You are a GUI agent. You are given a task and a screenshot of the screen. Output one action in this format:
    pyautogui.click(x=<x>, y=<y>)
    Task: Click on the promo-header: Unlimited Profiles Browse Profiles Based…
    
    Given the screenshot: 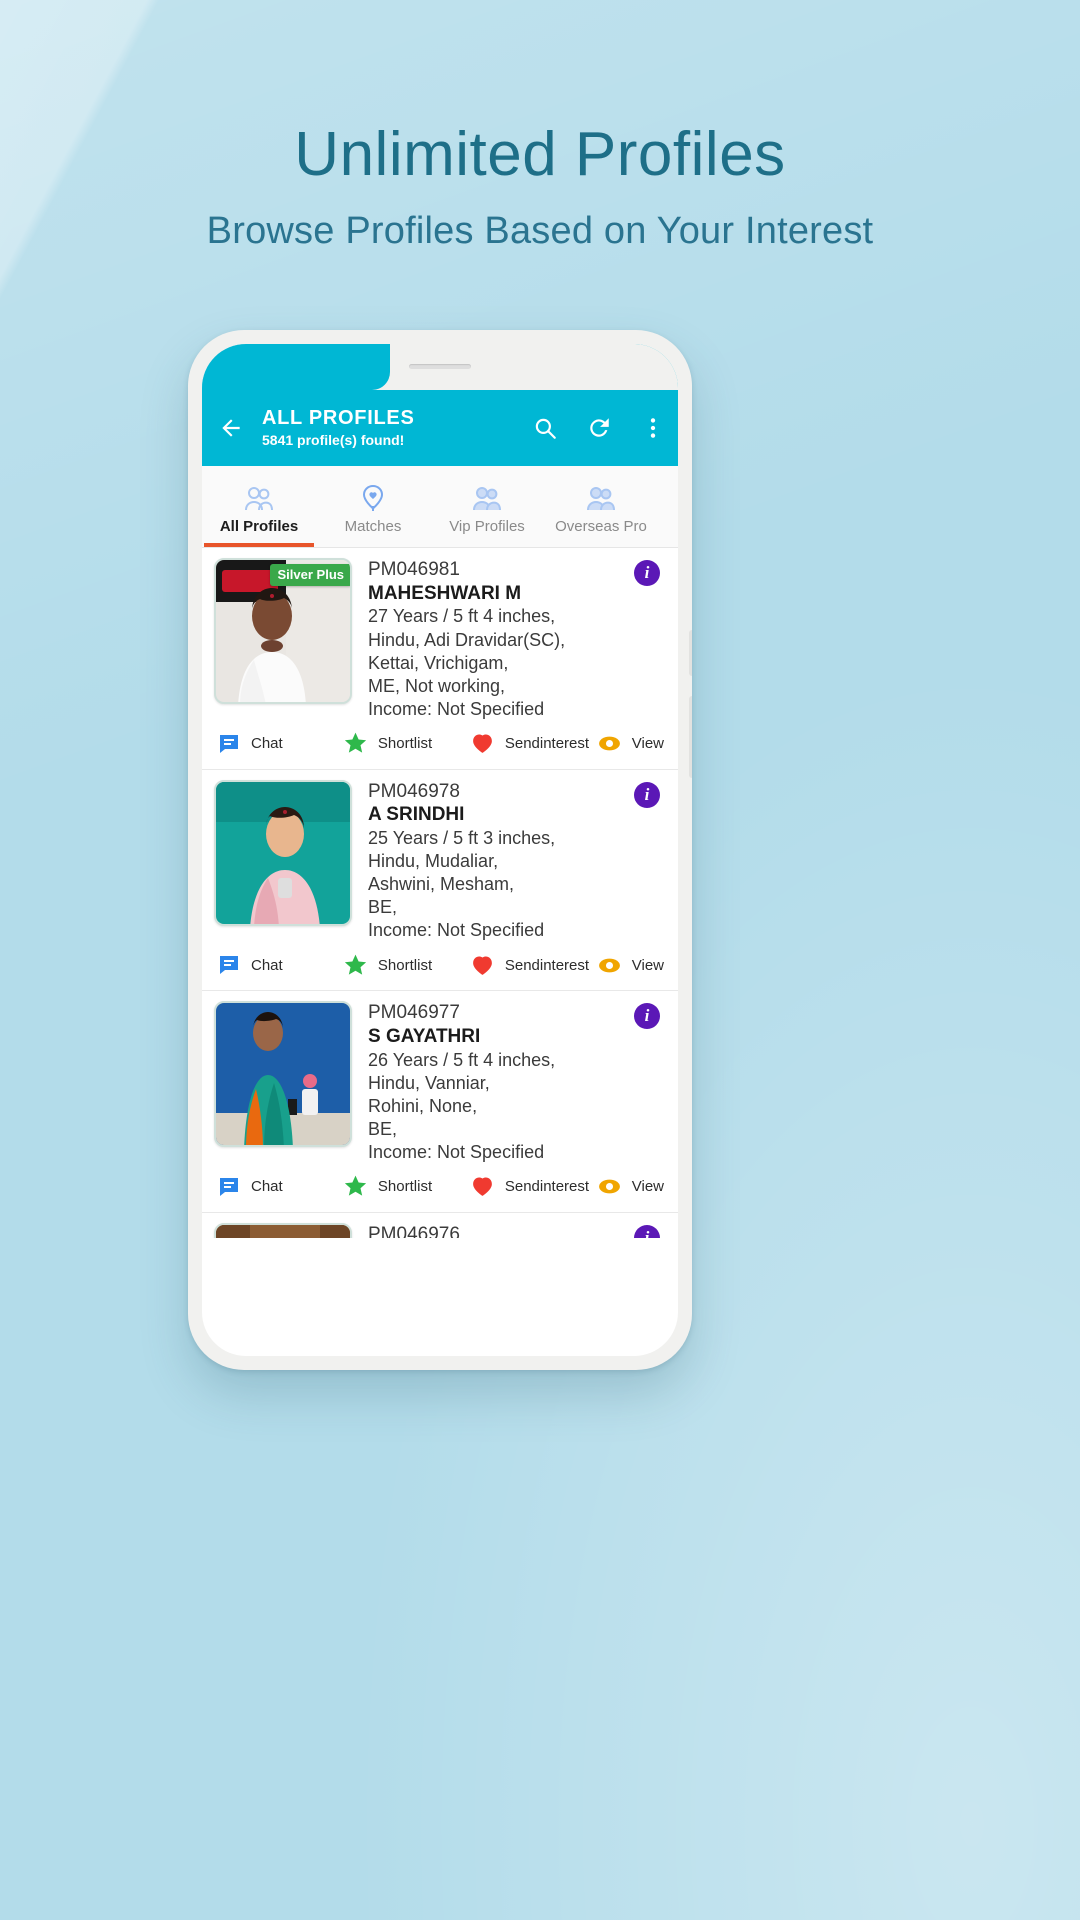 What is the action you would take?
    pyautogui.click(x=540, y=187)
    